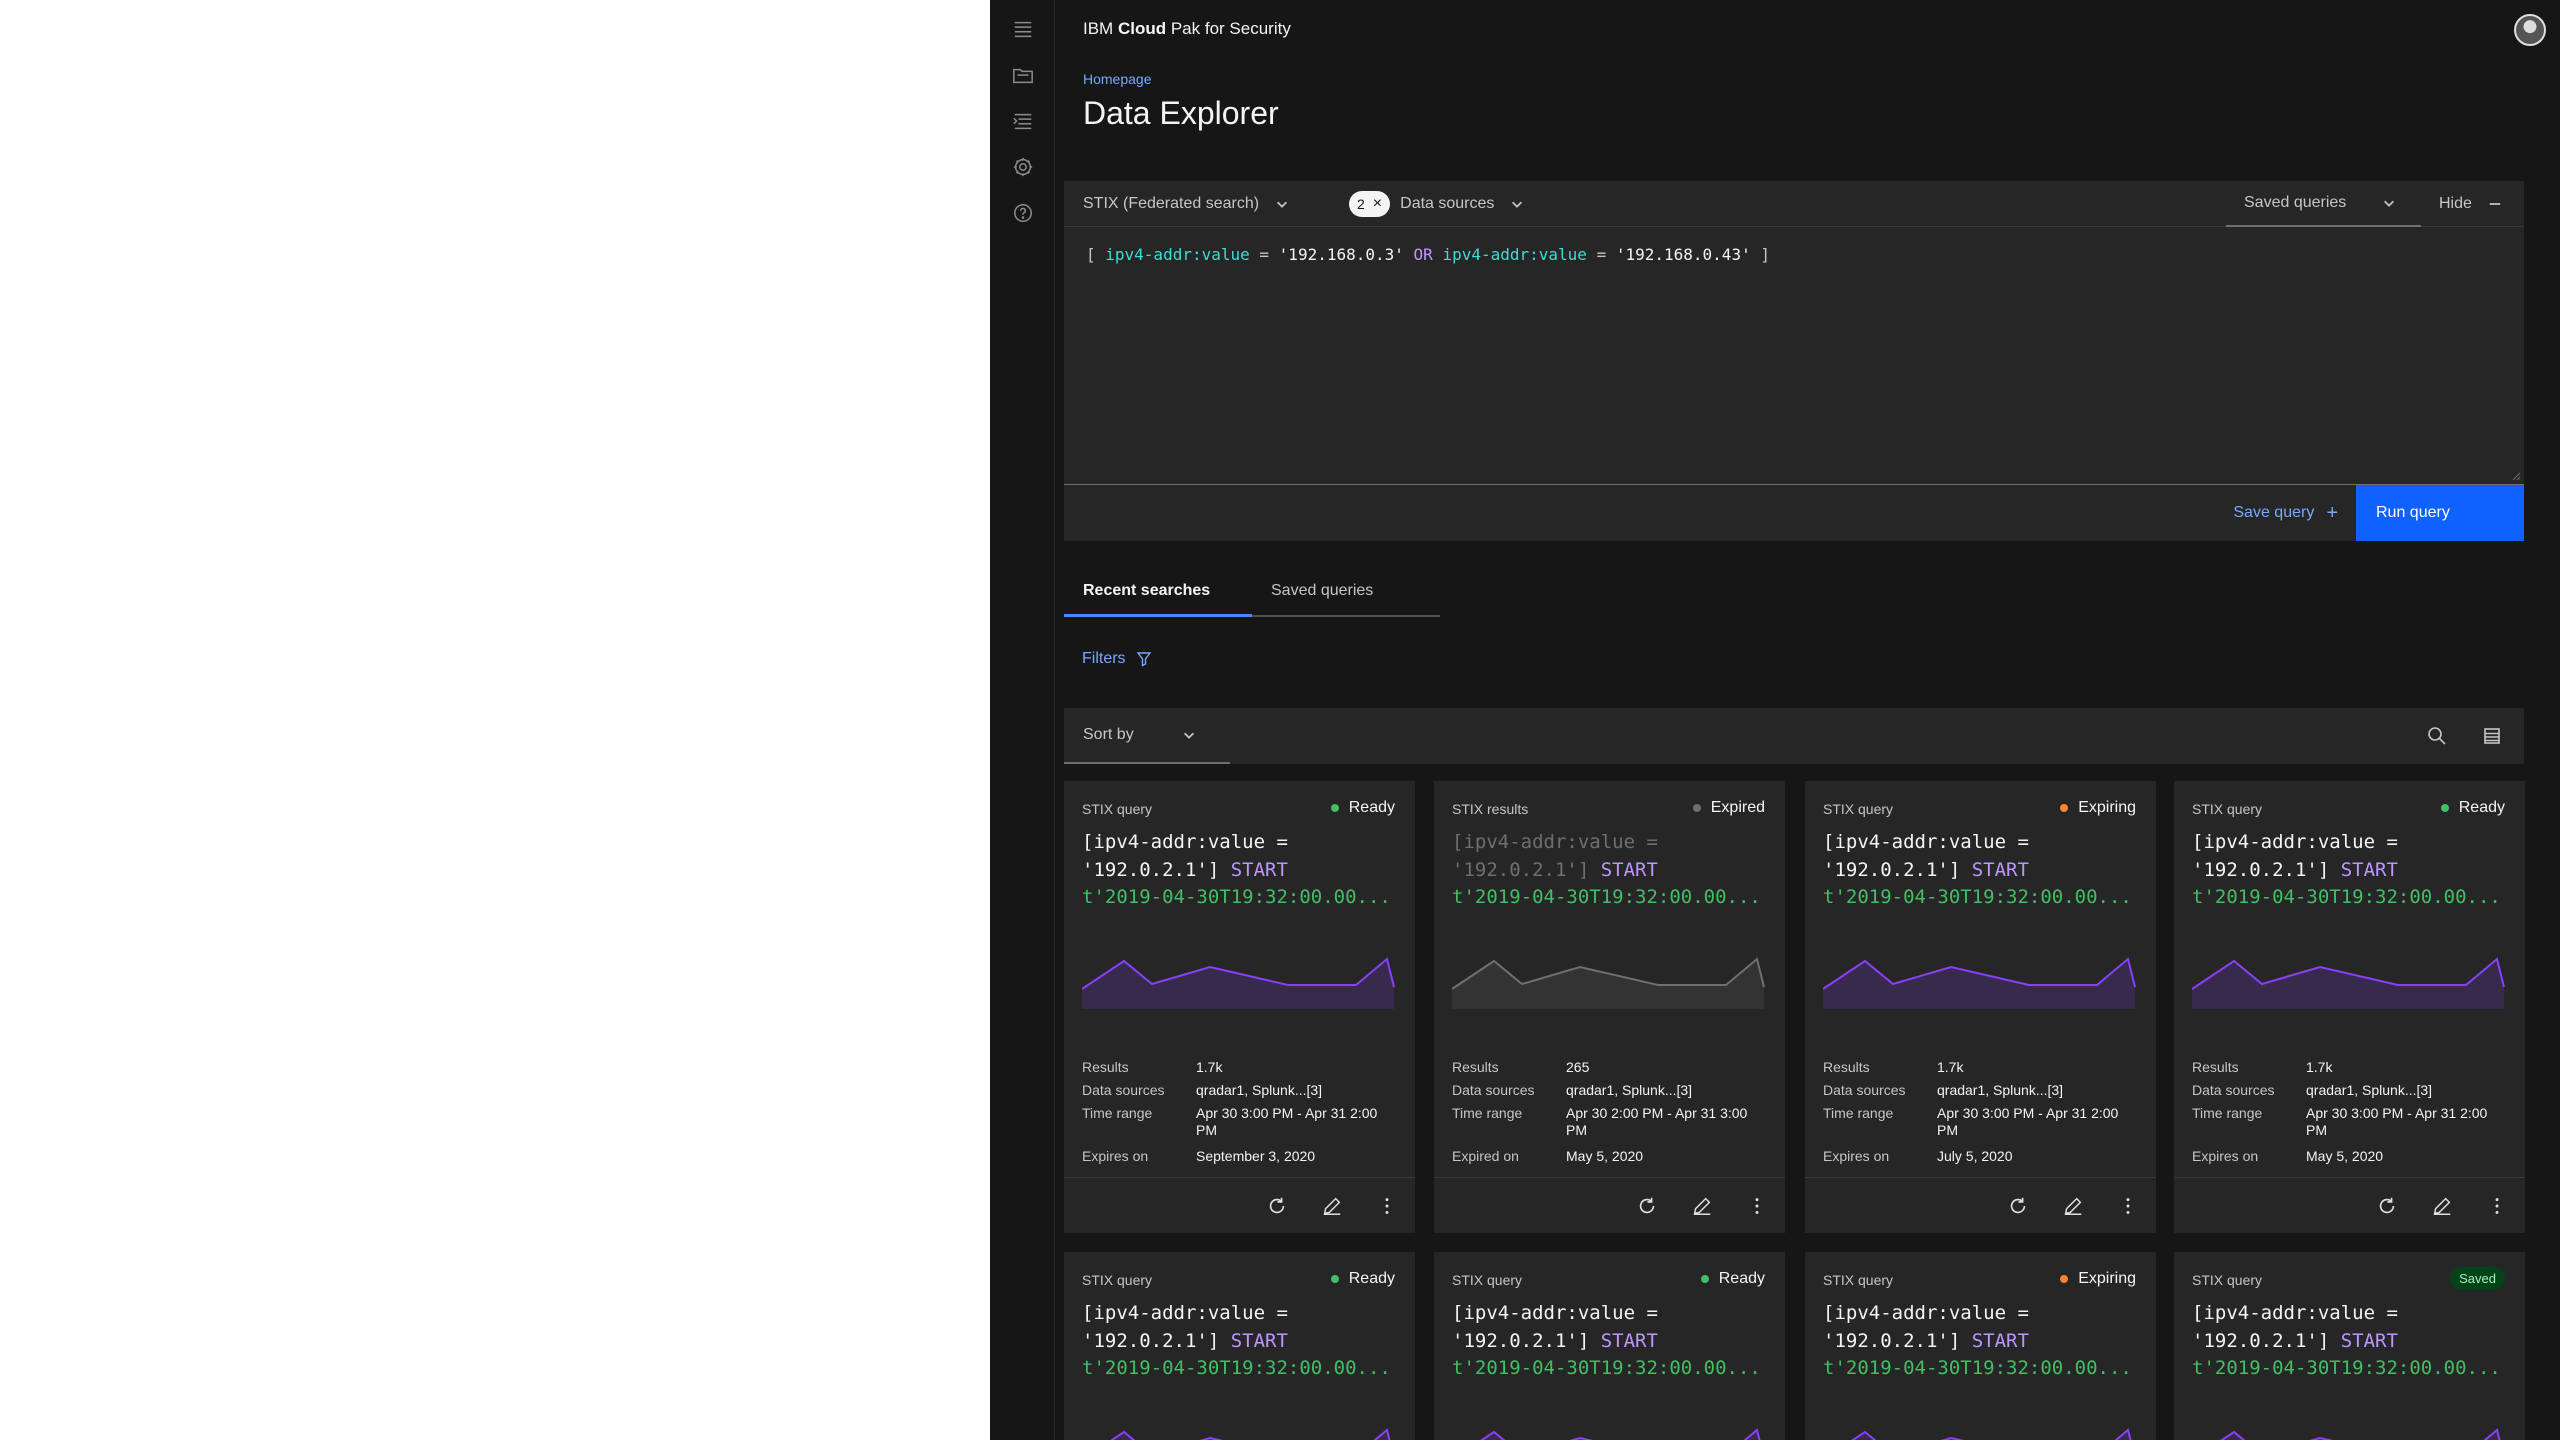  What do you see at coordinates (1117, 79) in the screenshot?
I see `breadcrumb: Homepage` at bounding box center [1117, 79].